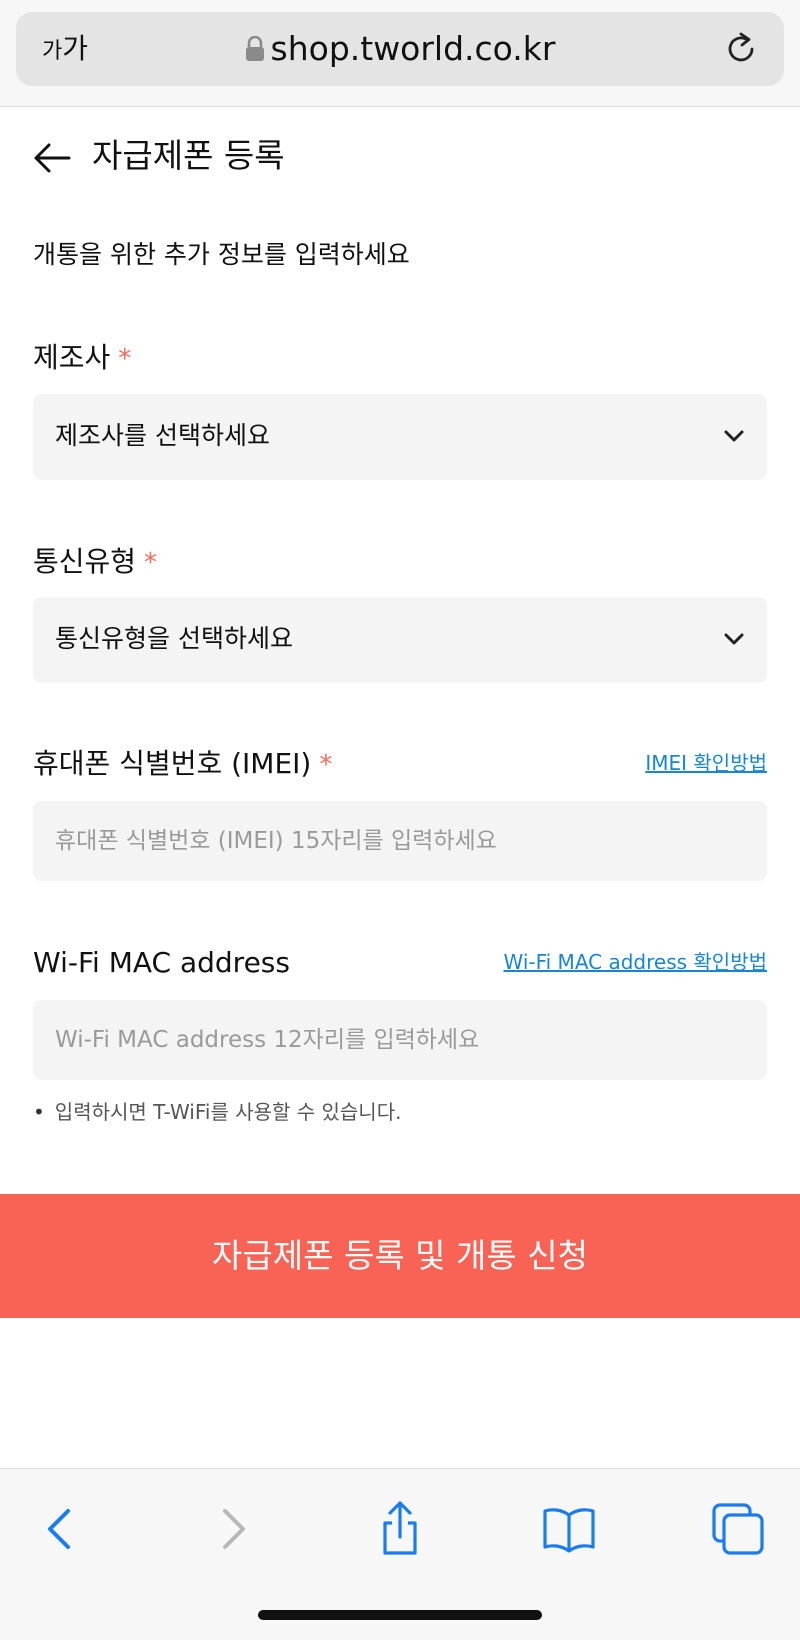  I want to click on url-display: shop.tworld.co.kr, so click(400, 50).